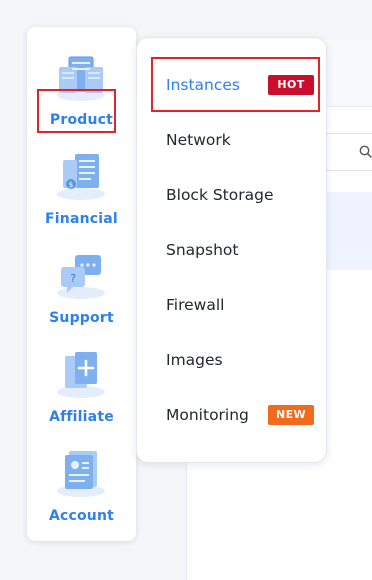  Describe the element at coordinates (235, 84) in the screenshot. I see `instances-highlight-box` at that location.